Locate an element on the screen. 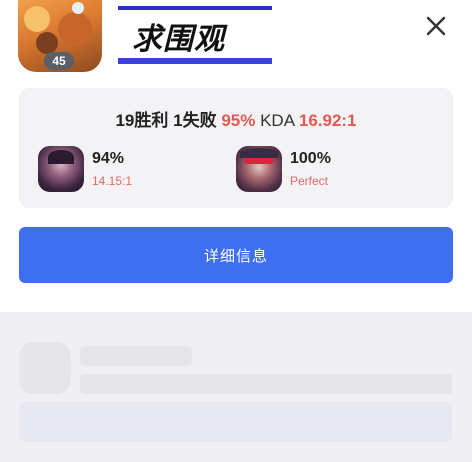 Image resolution: width=472 pixels, height=462 pixels. banner-top-edge is located at coordinates (195, 8).